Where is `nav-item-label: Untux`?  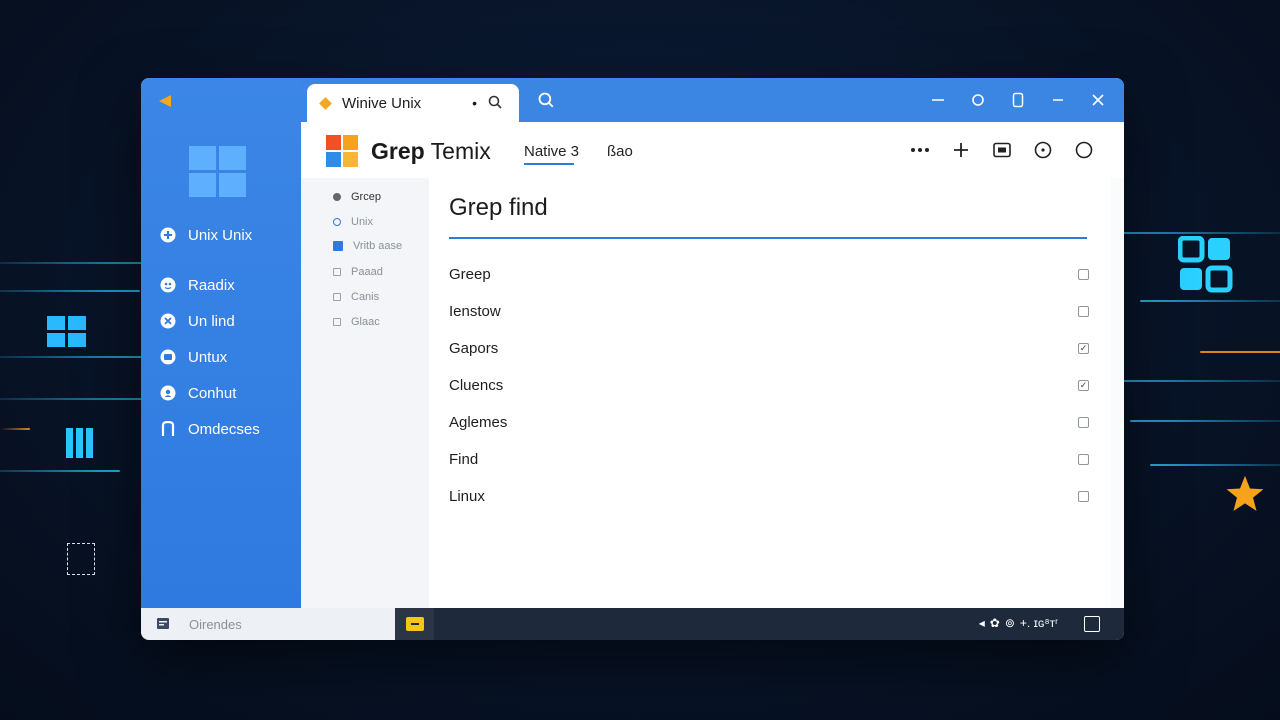 nav-item-label: Untux is located at coordinates (208, 357).